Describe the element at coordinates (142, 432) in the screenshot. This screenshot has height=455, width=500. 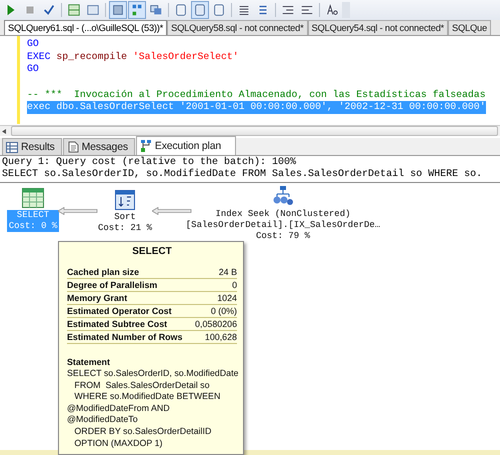
I see `statement-line: ORDER BY so.SalesOrderDetailID` at that location.